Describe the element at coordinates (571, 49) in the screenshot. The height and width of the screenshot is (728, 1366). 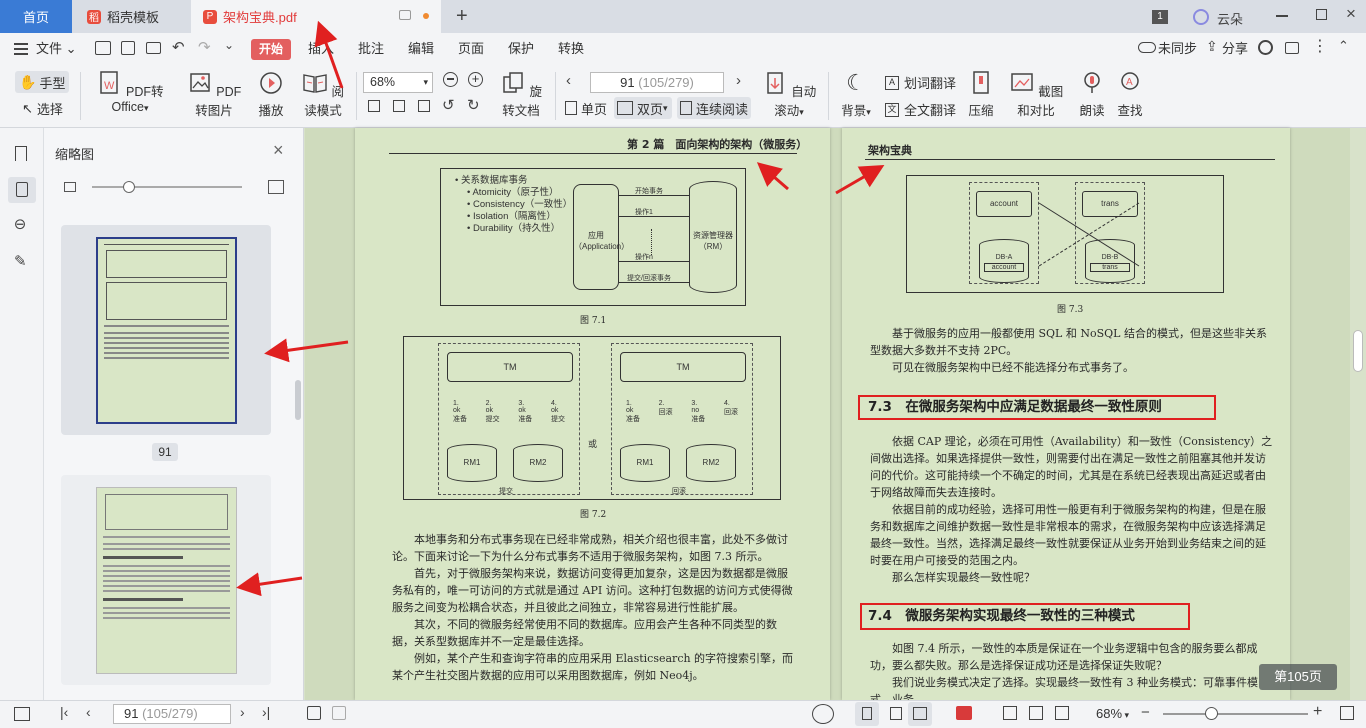
I see `menu-convert: 转换` at that location.